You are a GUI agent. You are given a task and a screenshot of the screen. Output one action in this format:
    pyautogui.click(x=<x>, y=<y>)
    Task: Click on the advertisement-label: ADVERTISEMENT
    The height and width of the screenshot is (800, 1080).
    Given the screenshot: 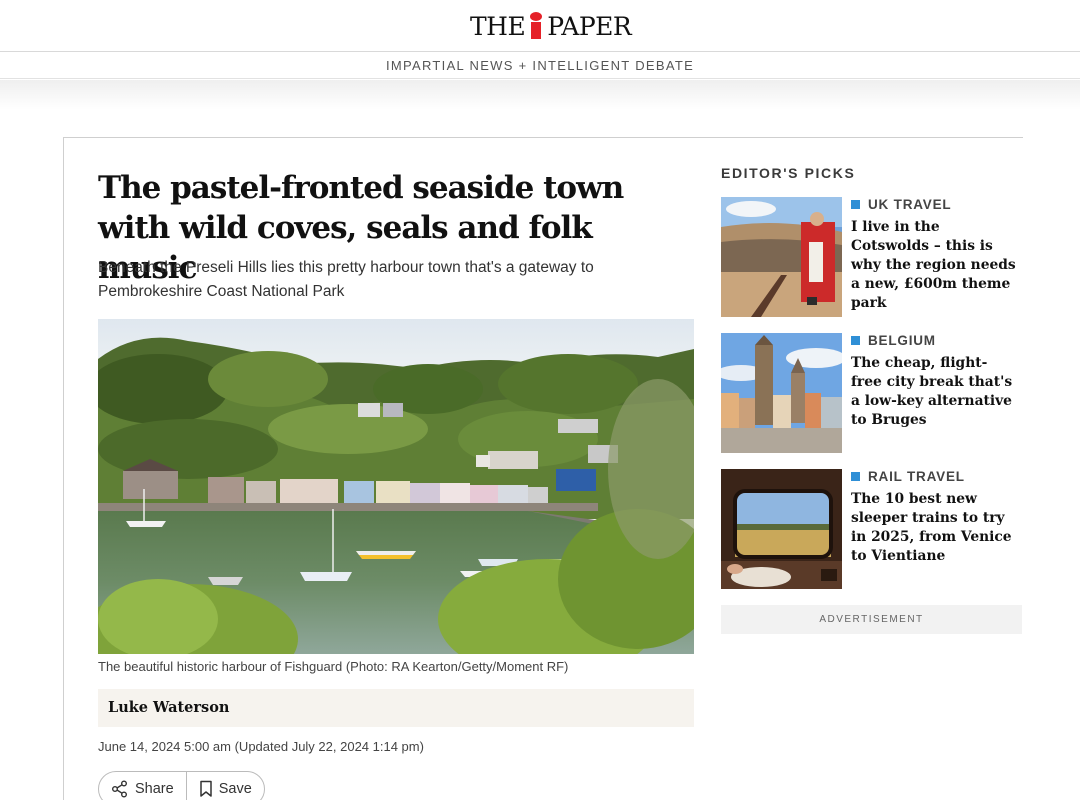 What is the action you would take?
    pyautogui.click(x=871, y=619)
    